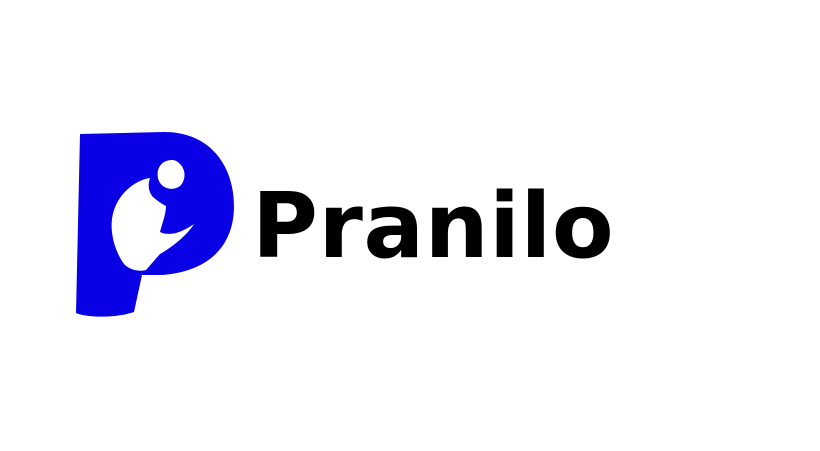 The width and height of the screenshot is (820, 451). I want to click on letter-p-person-icon, so click(155, 224).